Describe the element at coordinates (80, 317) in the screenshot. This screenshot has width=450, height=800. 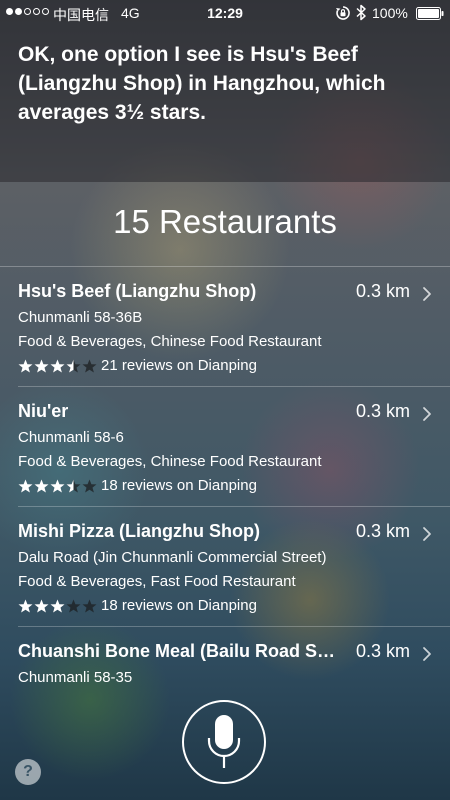
I see `restaurant-address: Chunmanli 58-36B` at that location.